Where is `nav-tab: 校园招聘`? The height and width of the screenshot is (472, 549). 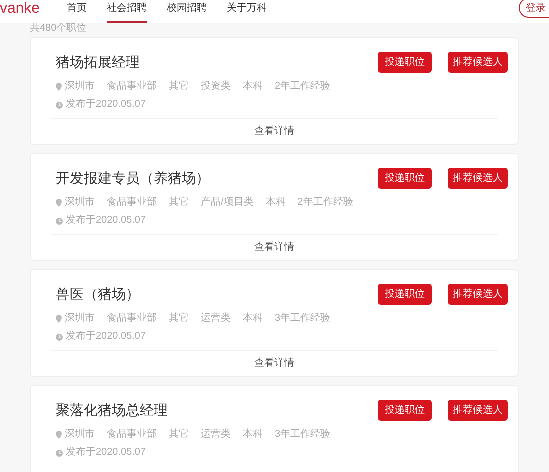
nav-tab: 校园招聘 is located at coordinates (187, 11).